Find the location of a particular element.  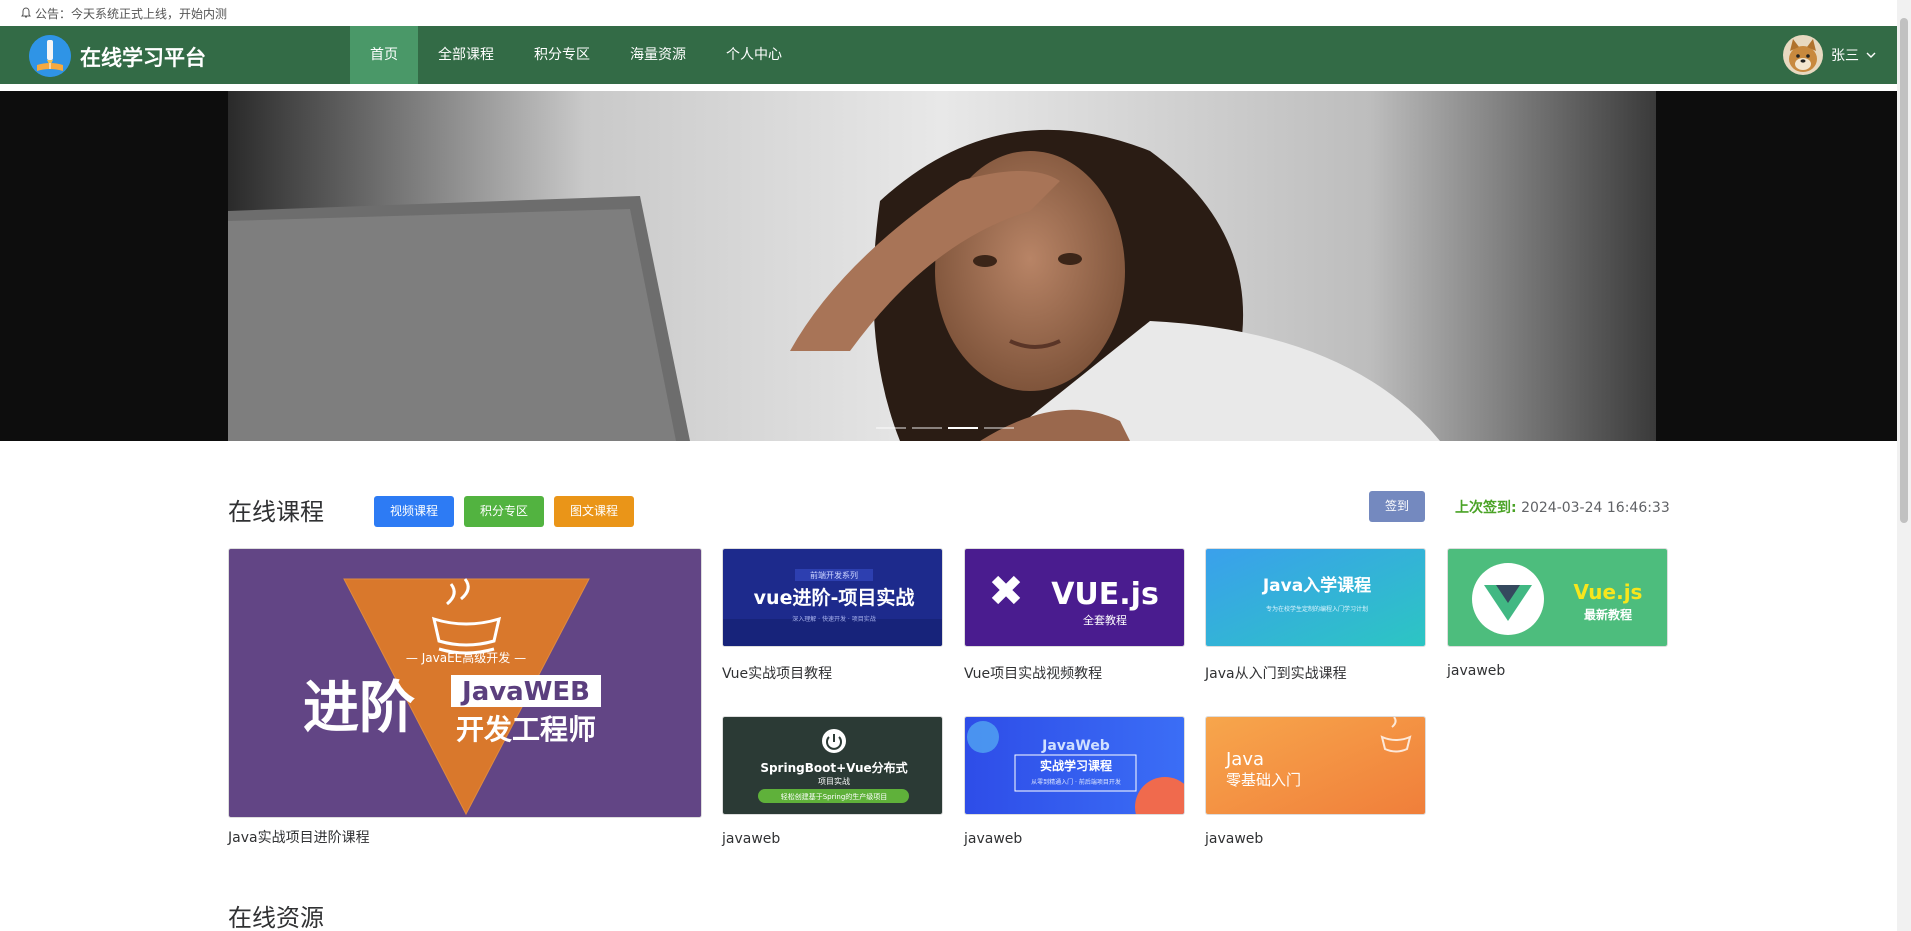

thumb-tag: 前端开发系列 is located at coordinates (834, 575).